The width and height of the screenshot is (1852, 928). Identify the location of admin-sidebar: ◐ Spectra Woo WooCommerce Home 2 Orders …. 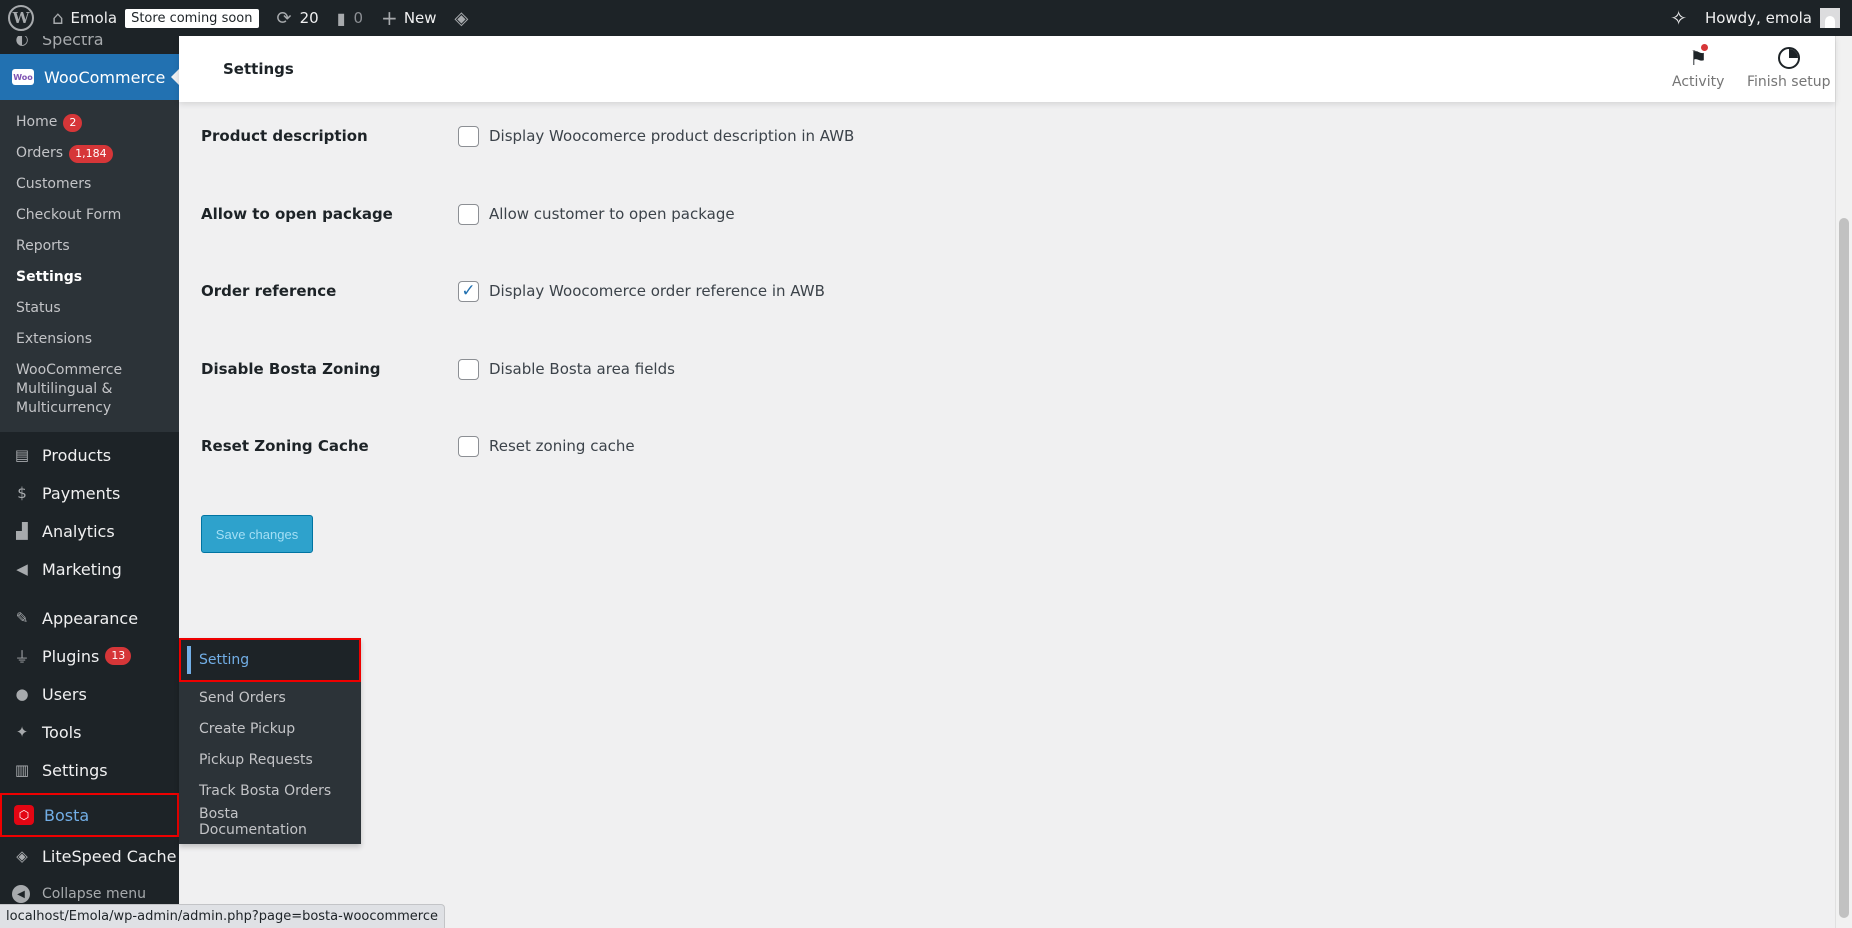
(89, 482).